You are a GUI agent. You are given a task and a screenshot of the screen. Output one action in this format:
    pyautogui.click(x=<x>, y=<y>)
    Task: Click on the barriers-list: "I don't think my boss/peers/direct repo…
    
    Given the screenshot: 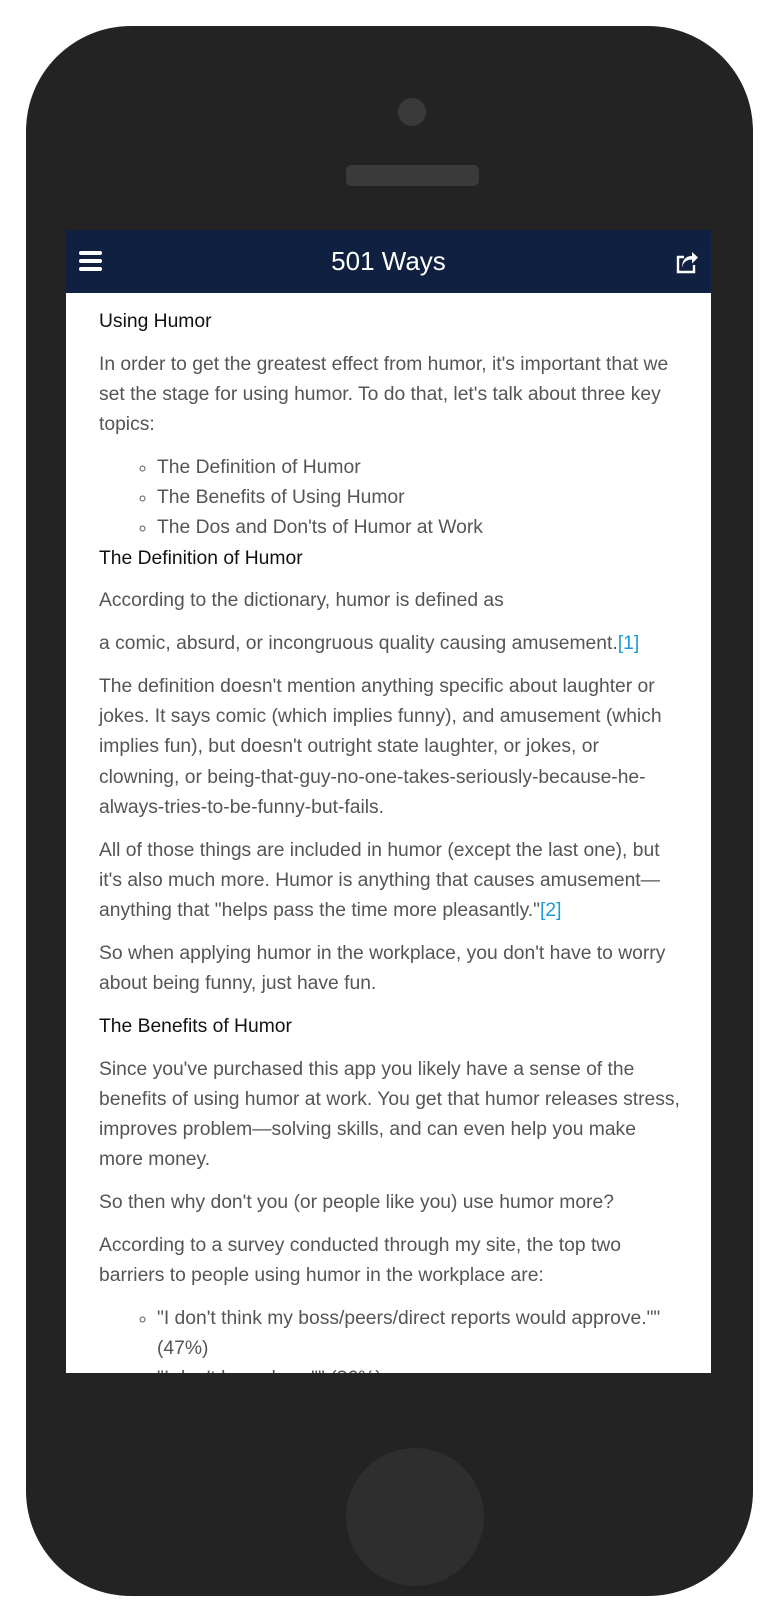 What is the action you would take?
    pyautogui.click(x=390, y=1338)
    